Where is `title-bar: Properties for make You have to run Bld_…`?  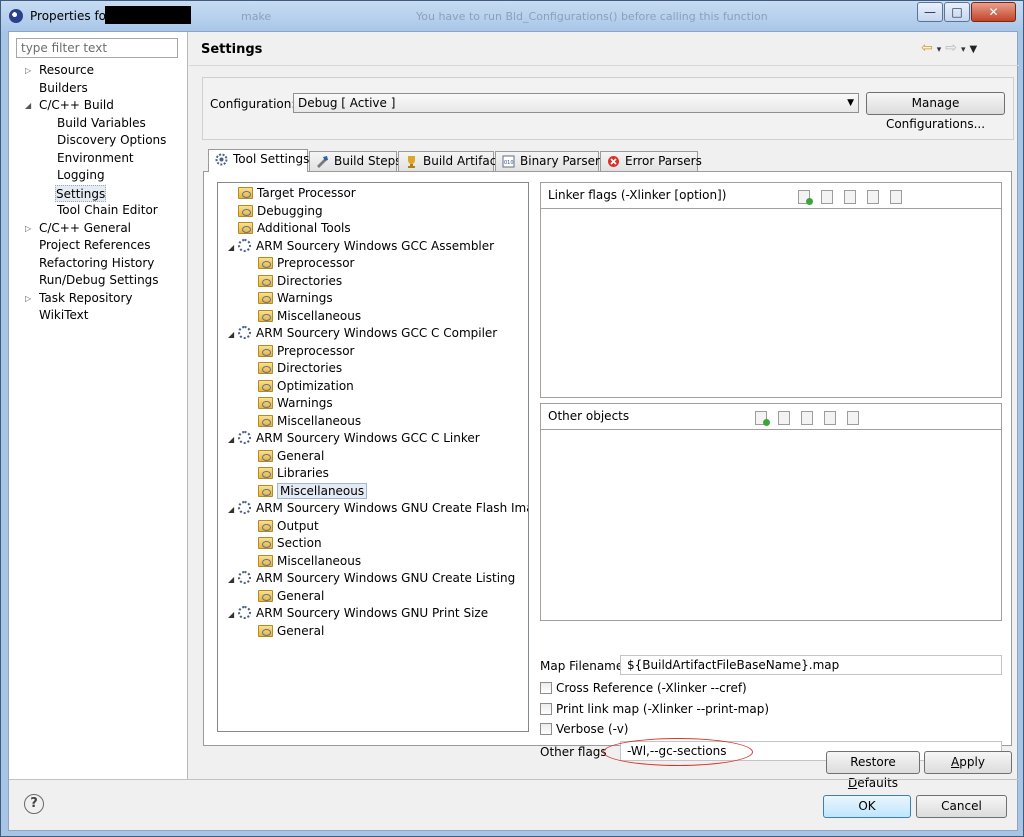
title-bar: Properties for make You have to run Bld_… is located at coordinates (512, 16).